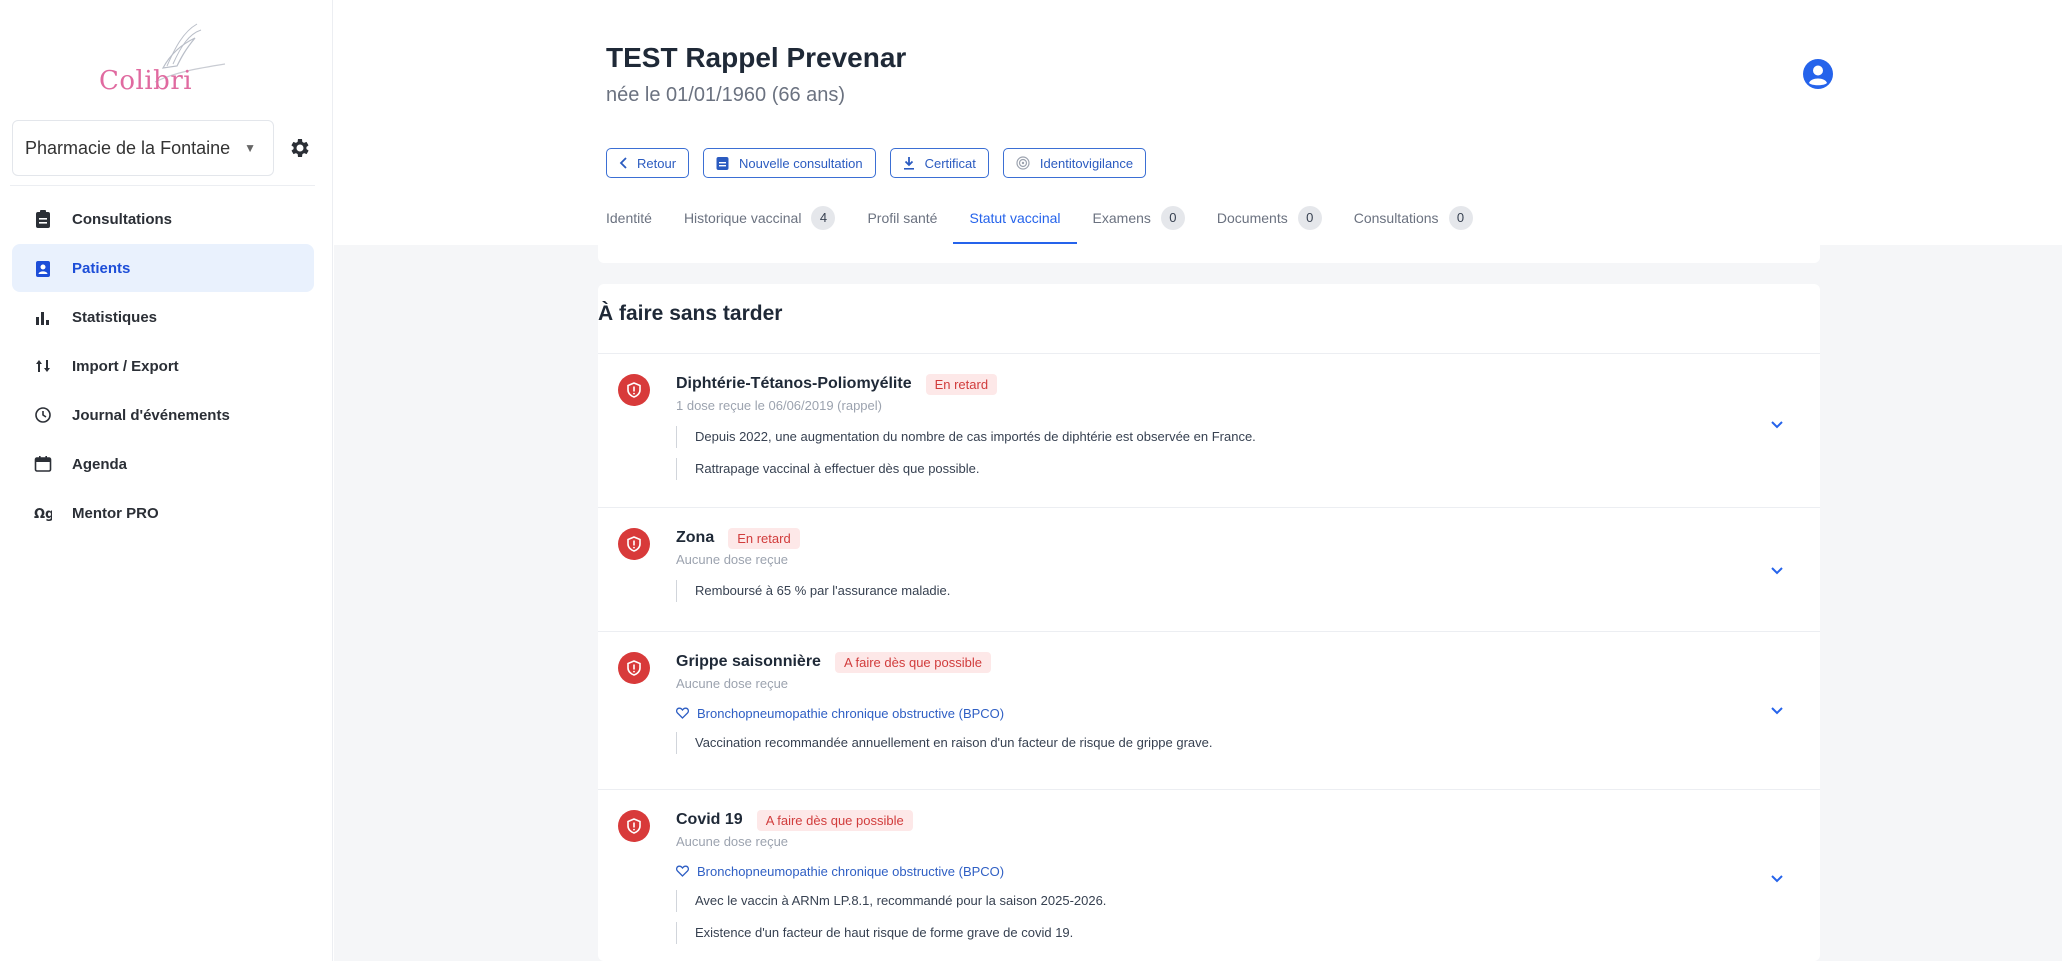 The width and height of the screenshot is (2062, 961). I want to click on tab-statut-vaccinal: Statut vaccinal, so click(1015, 222).